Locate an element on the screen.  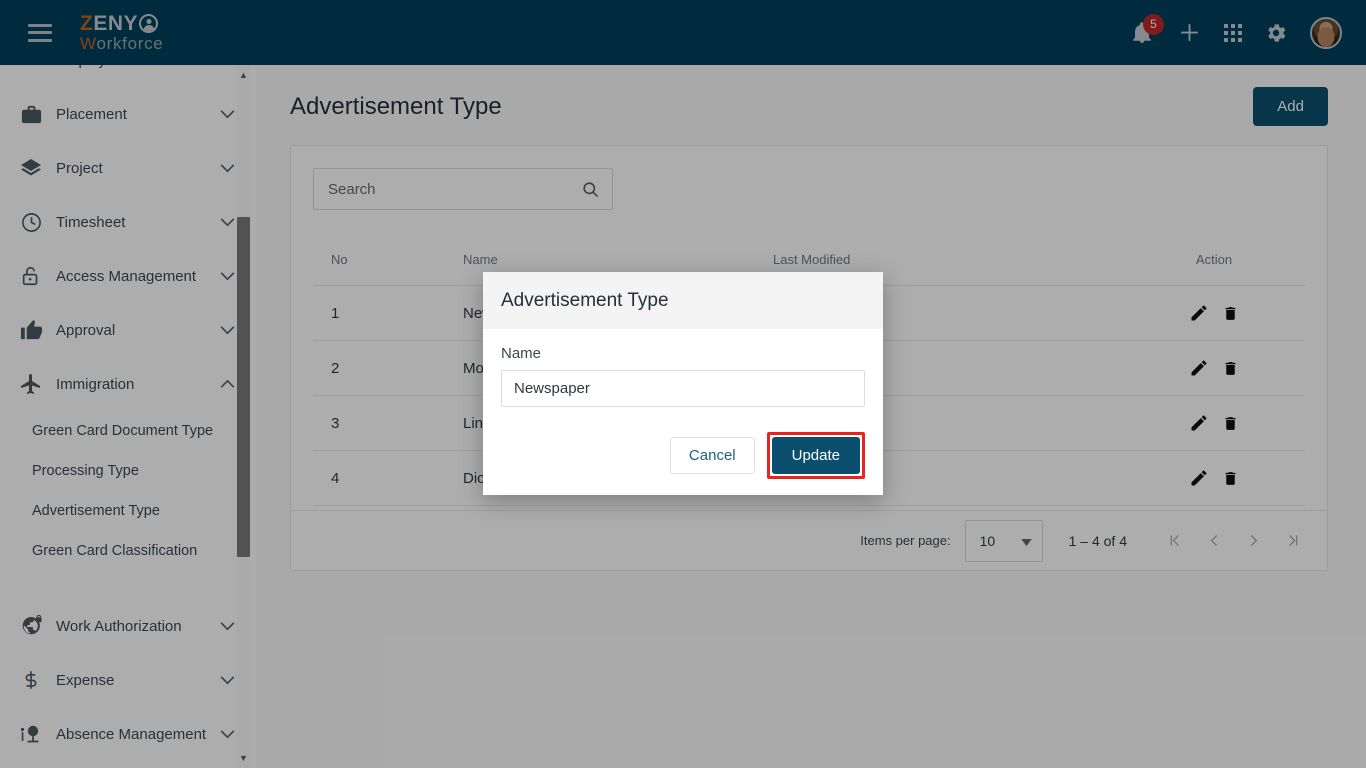
update-button: Update is located at coordinates (815, 455).